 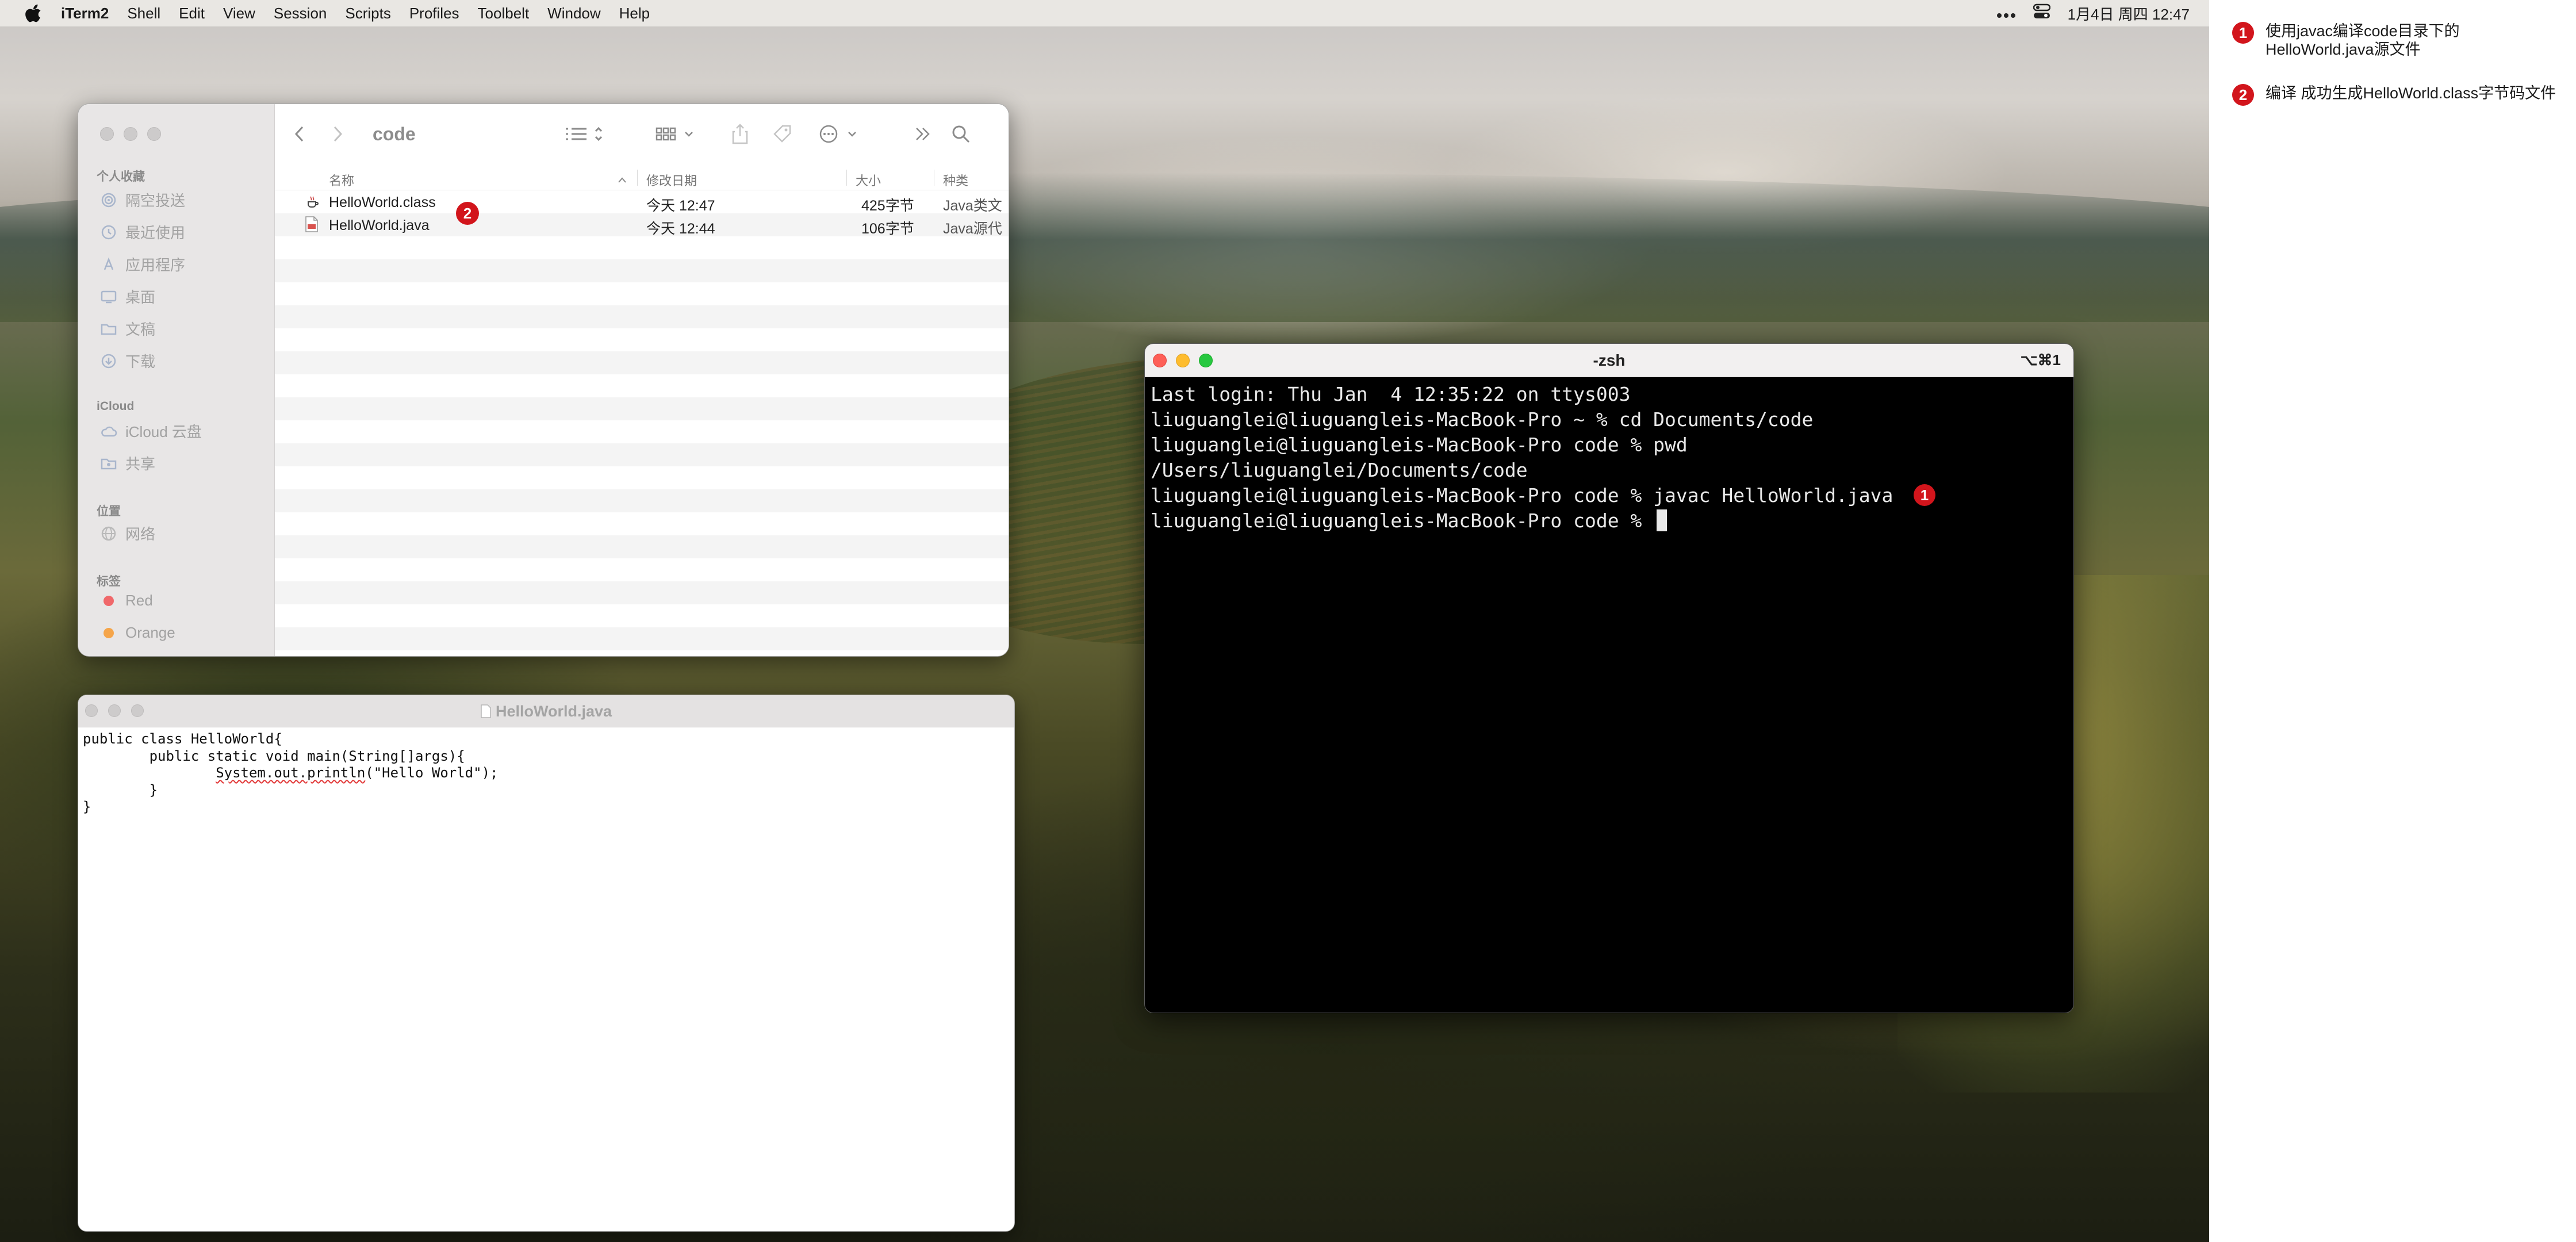 What do you see at coordinates (192, 13) in the screenshot?
I see `menu-edit: Edit` at bounding box center [192, 13].